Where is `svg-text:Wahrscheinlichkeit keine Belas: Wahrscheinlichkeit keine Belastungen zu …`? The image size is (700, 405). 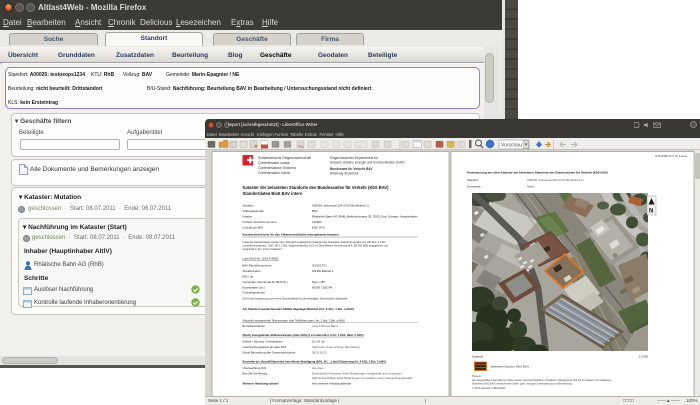
svg-text:Wahrscheinlichkeit keine Belas: Wahrscheinlichkeit keine Belastungen zu … is located at coordinates (362, 378).